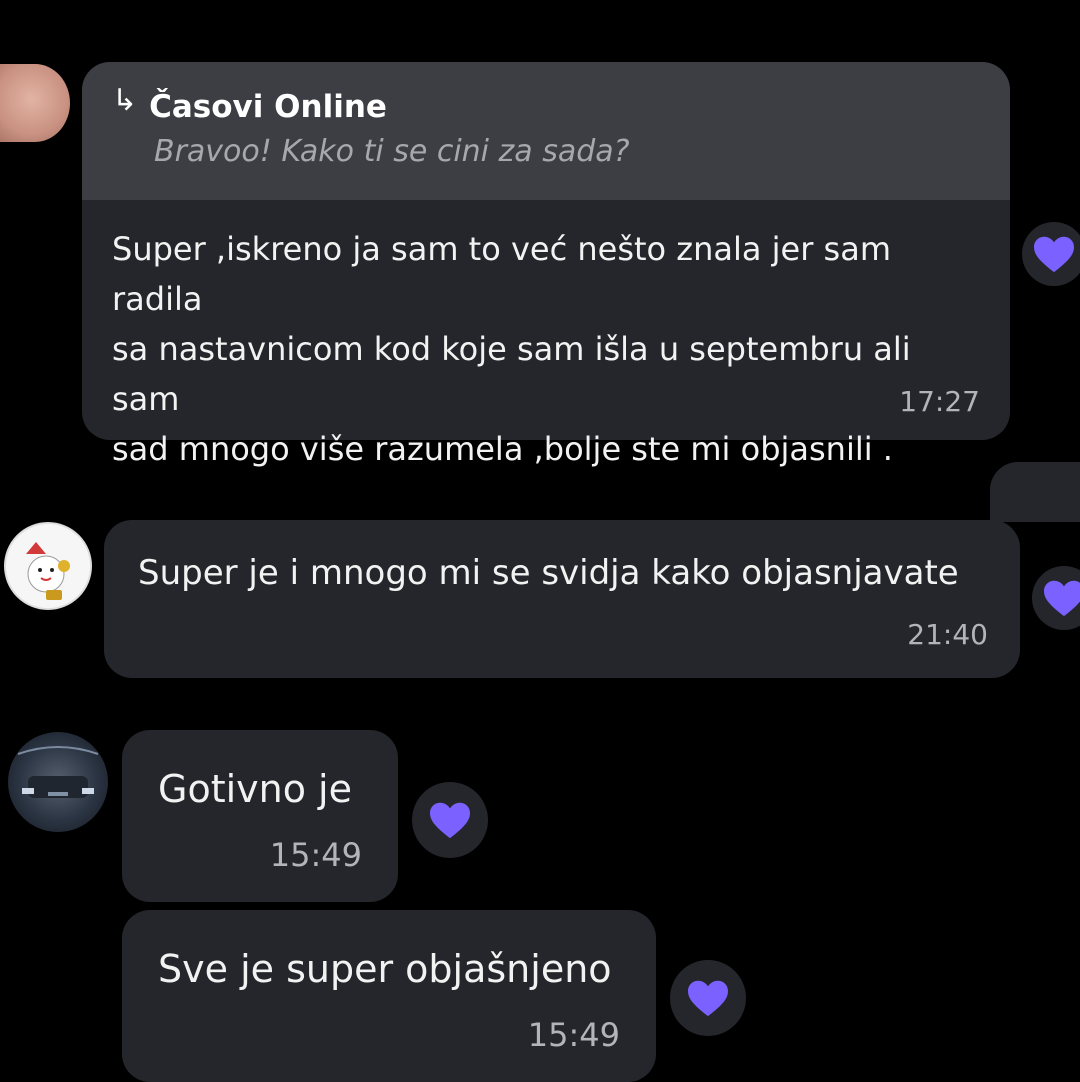  What do you see at coordinates (947, 634) in the screenshot?
I see `message-time: 21:40` at bounding box center [947, 634].